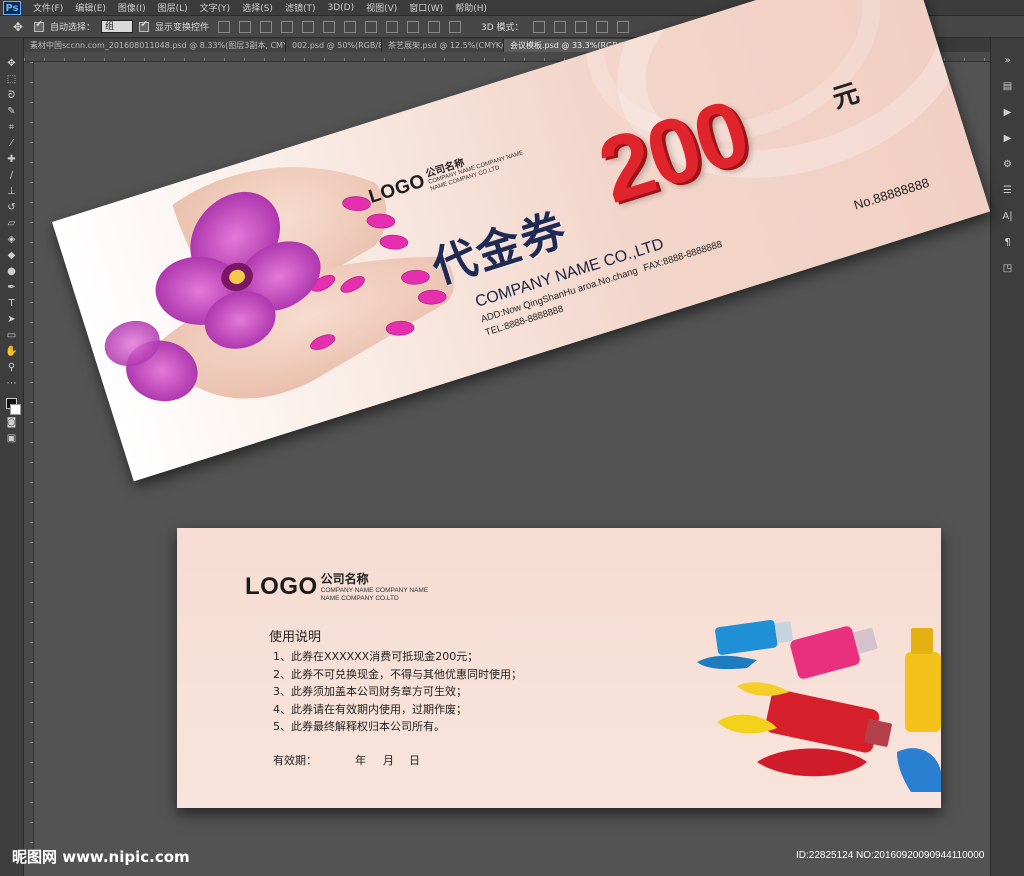 This screenshot has width=1024, height=876. Describe the element at coordinates (117, 26) in the screenshot. I see `auto-select-dropdown: 组` at that location.